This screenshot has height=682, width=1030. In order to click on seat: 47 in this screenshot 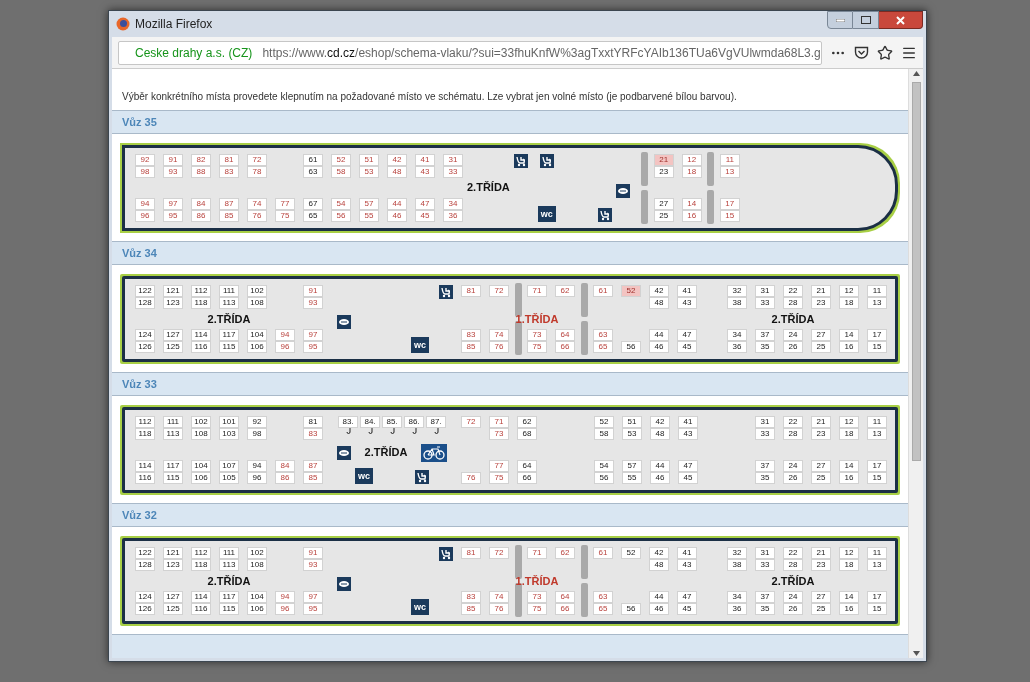, I will do `click(688, 465)`.